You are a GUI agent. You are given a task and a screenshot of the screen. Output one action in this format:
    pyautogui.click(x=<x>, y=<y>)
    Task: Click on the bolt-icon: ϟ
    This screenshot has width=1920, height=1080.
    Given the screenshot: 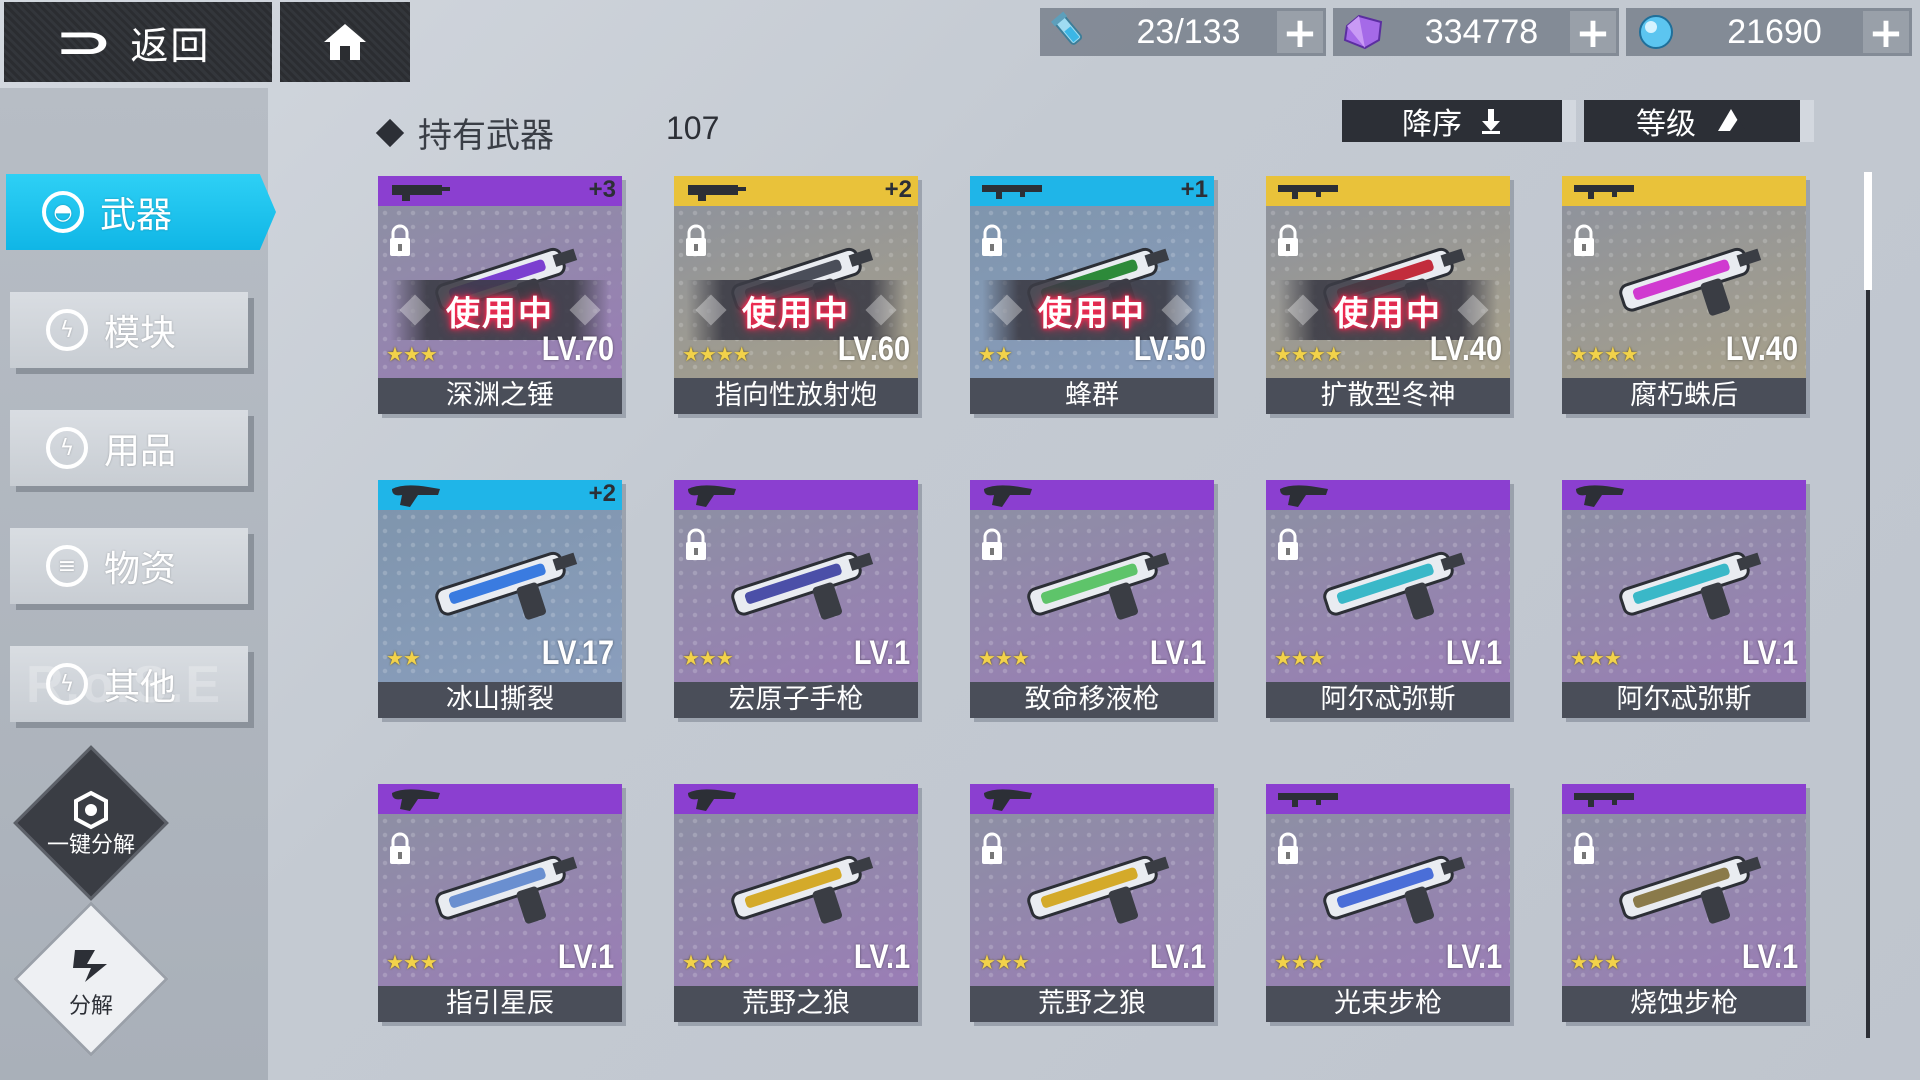 What is the action you would take?
    pyautogui.click(x=67, y=330)
    